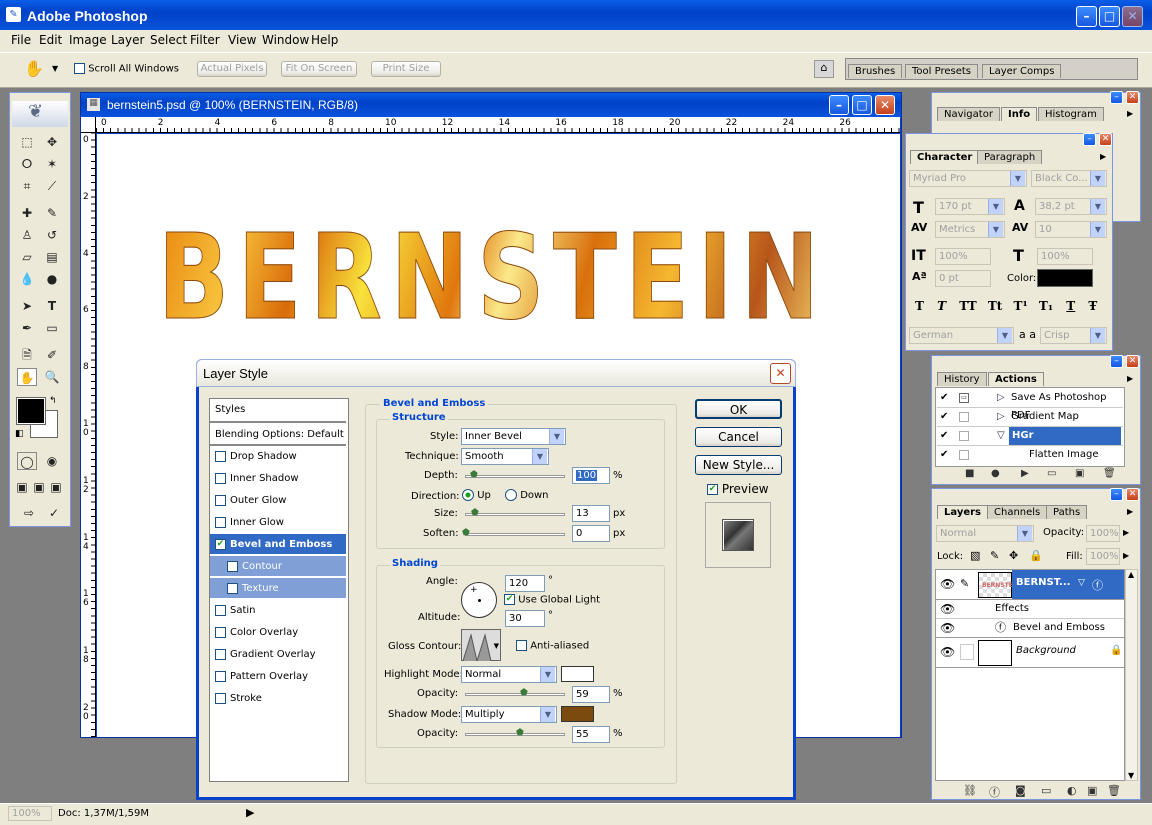 The height and width of the screenshot is (825, 1152). Describe the element at coordinates (1126, 555) in the screenshot. I see `fill-arrow-icon: ▶` at that location.